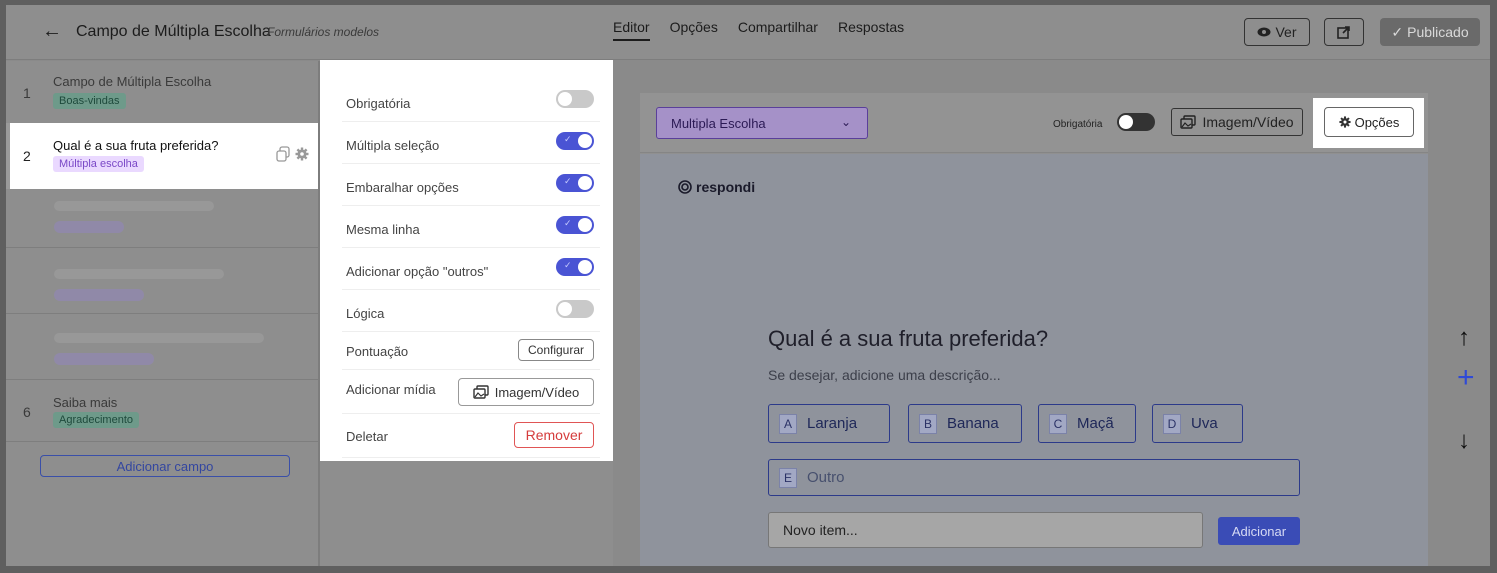 The image size is (1497, 573). What do you see at coordinates (471, 436) in the screenshot?
I see `setting-delete: Deletar Remover` at bounding box center [471, 436].